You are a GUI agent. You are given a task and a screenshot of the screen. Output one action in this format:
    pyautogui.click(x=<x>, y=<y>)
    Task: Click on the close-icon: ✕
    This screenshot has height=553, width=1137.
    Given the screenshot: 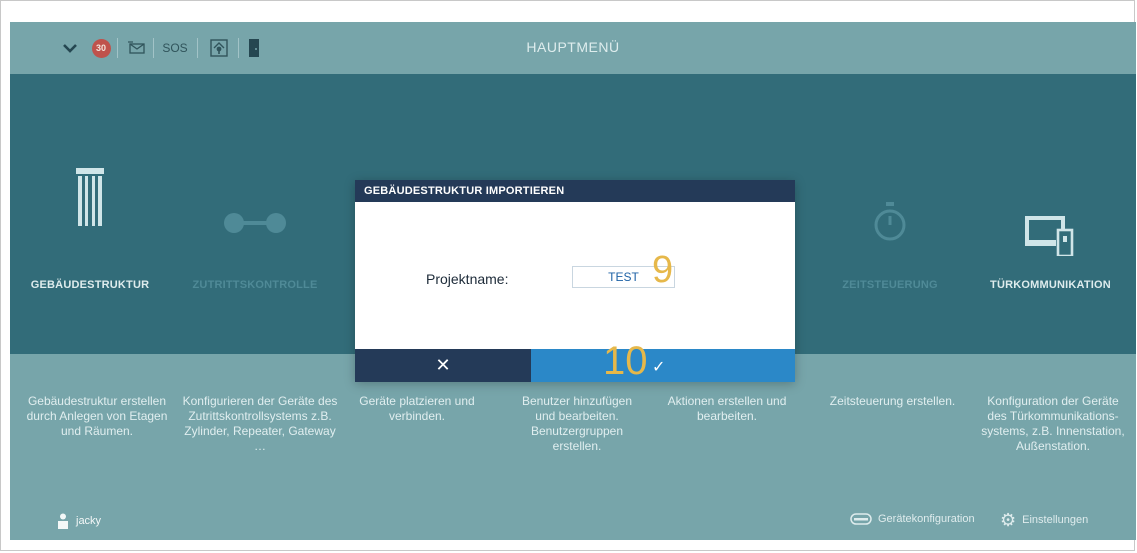 What is the action you would take?
    pyautogui.click(x=443, y=365)
    